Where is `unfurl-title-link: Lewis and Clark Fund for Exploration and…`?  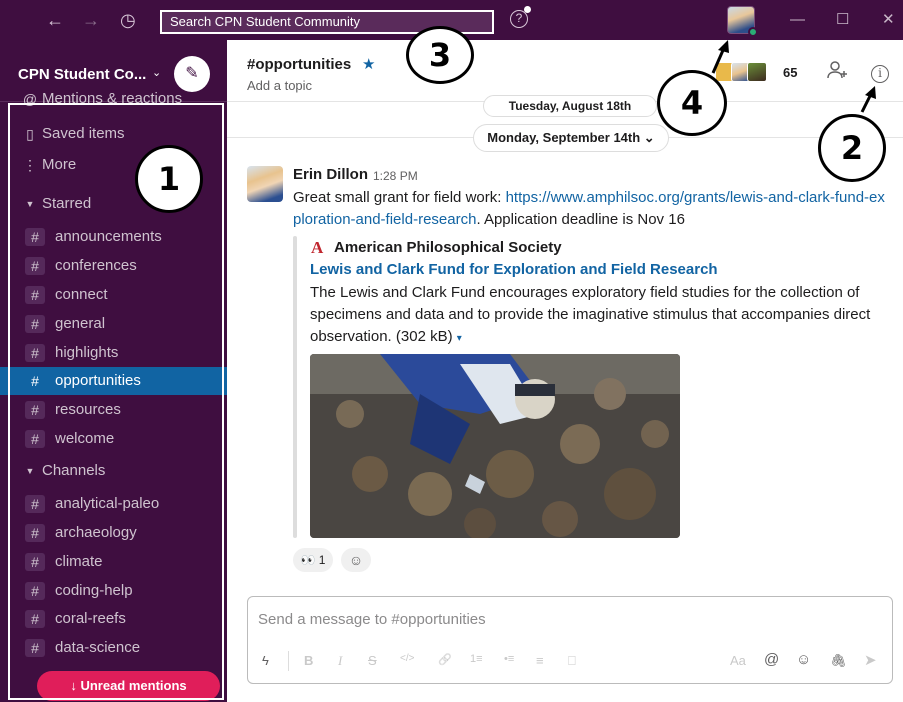
unfurl-title-link: Lewis and Clark Fund for Exploration and… is located at coordinates (514, 269).